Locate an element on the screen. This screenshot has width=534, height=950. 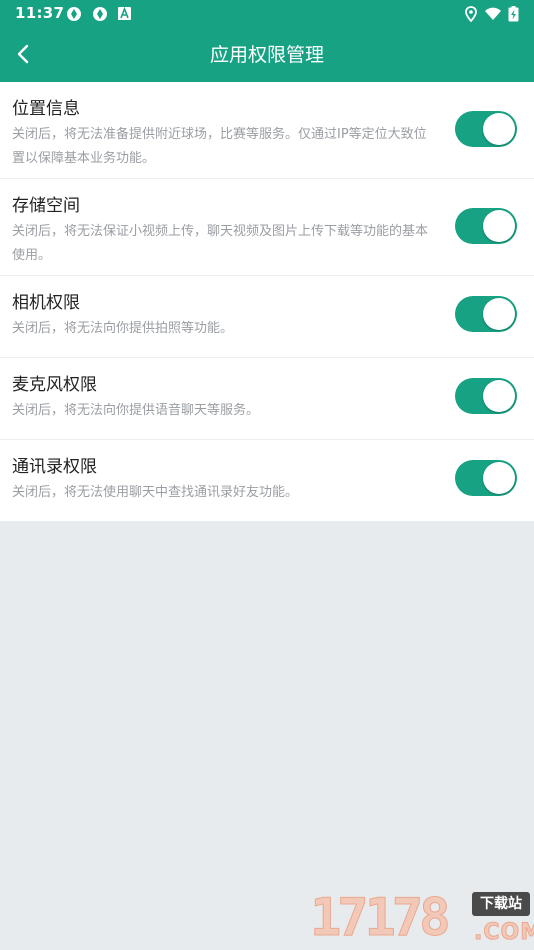
watermark-logo: 17178 下载站 .COM is located at coordinates (422, 919).